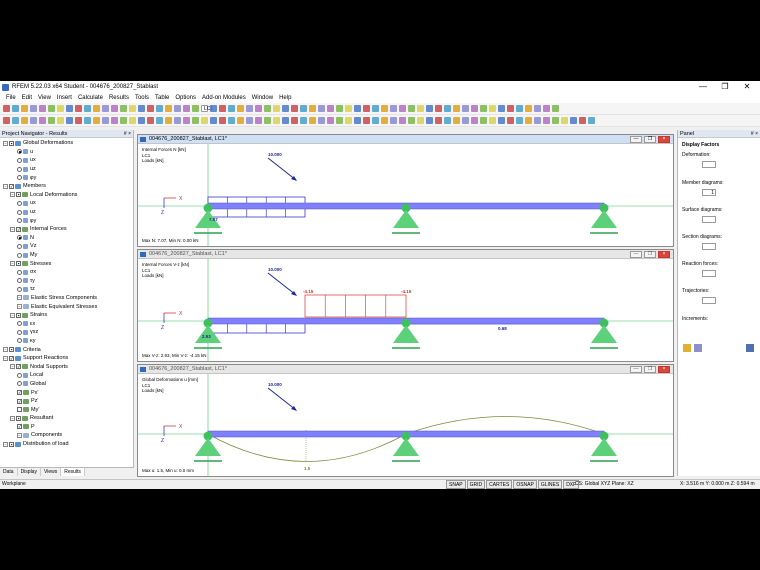 The width and height of the screenshot is (760, 570). Describe the element at coordinates (66, 444) in the screenshot. I see `tree-item: − ▪ Distribution of load` at that location.